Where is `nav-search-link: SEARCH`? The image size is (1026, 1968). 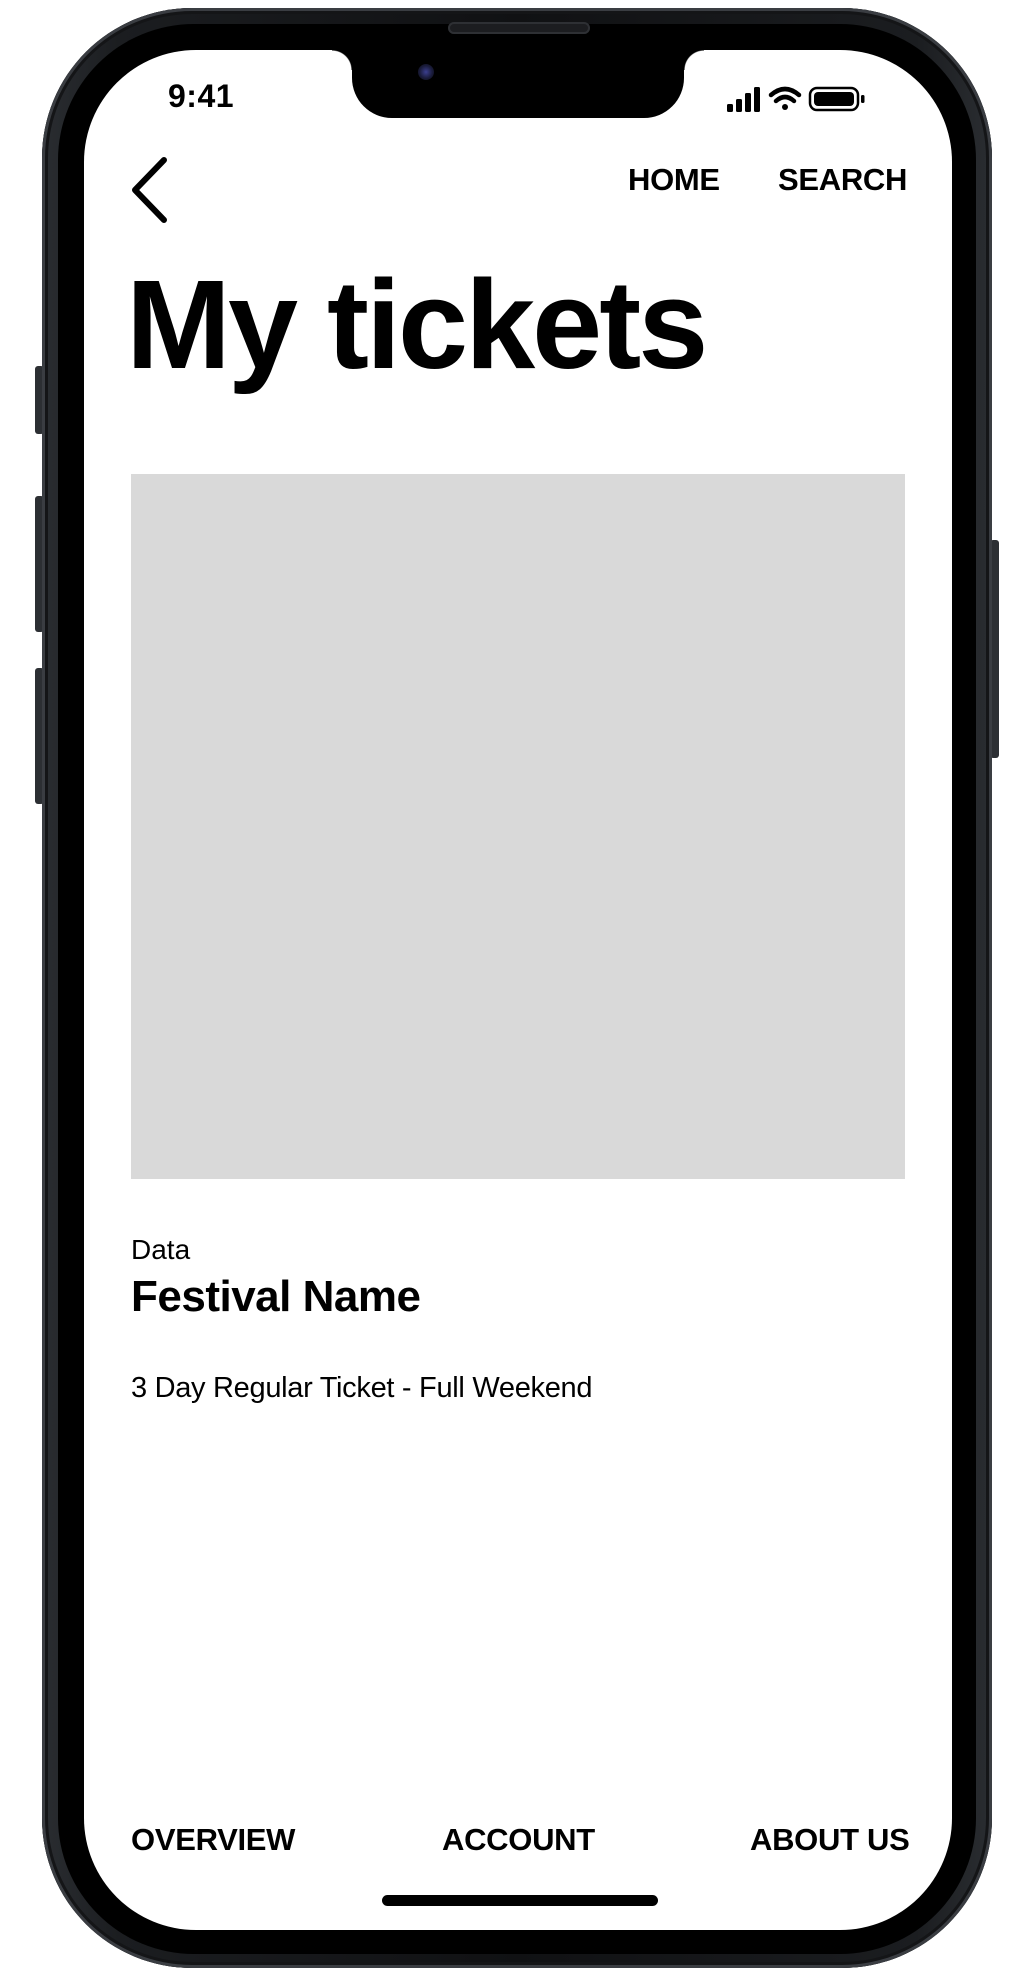
nav-search-link: SEARCH is located at coordinates (842, 180).